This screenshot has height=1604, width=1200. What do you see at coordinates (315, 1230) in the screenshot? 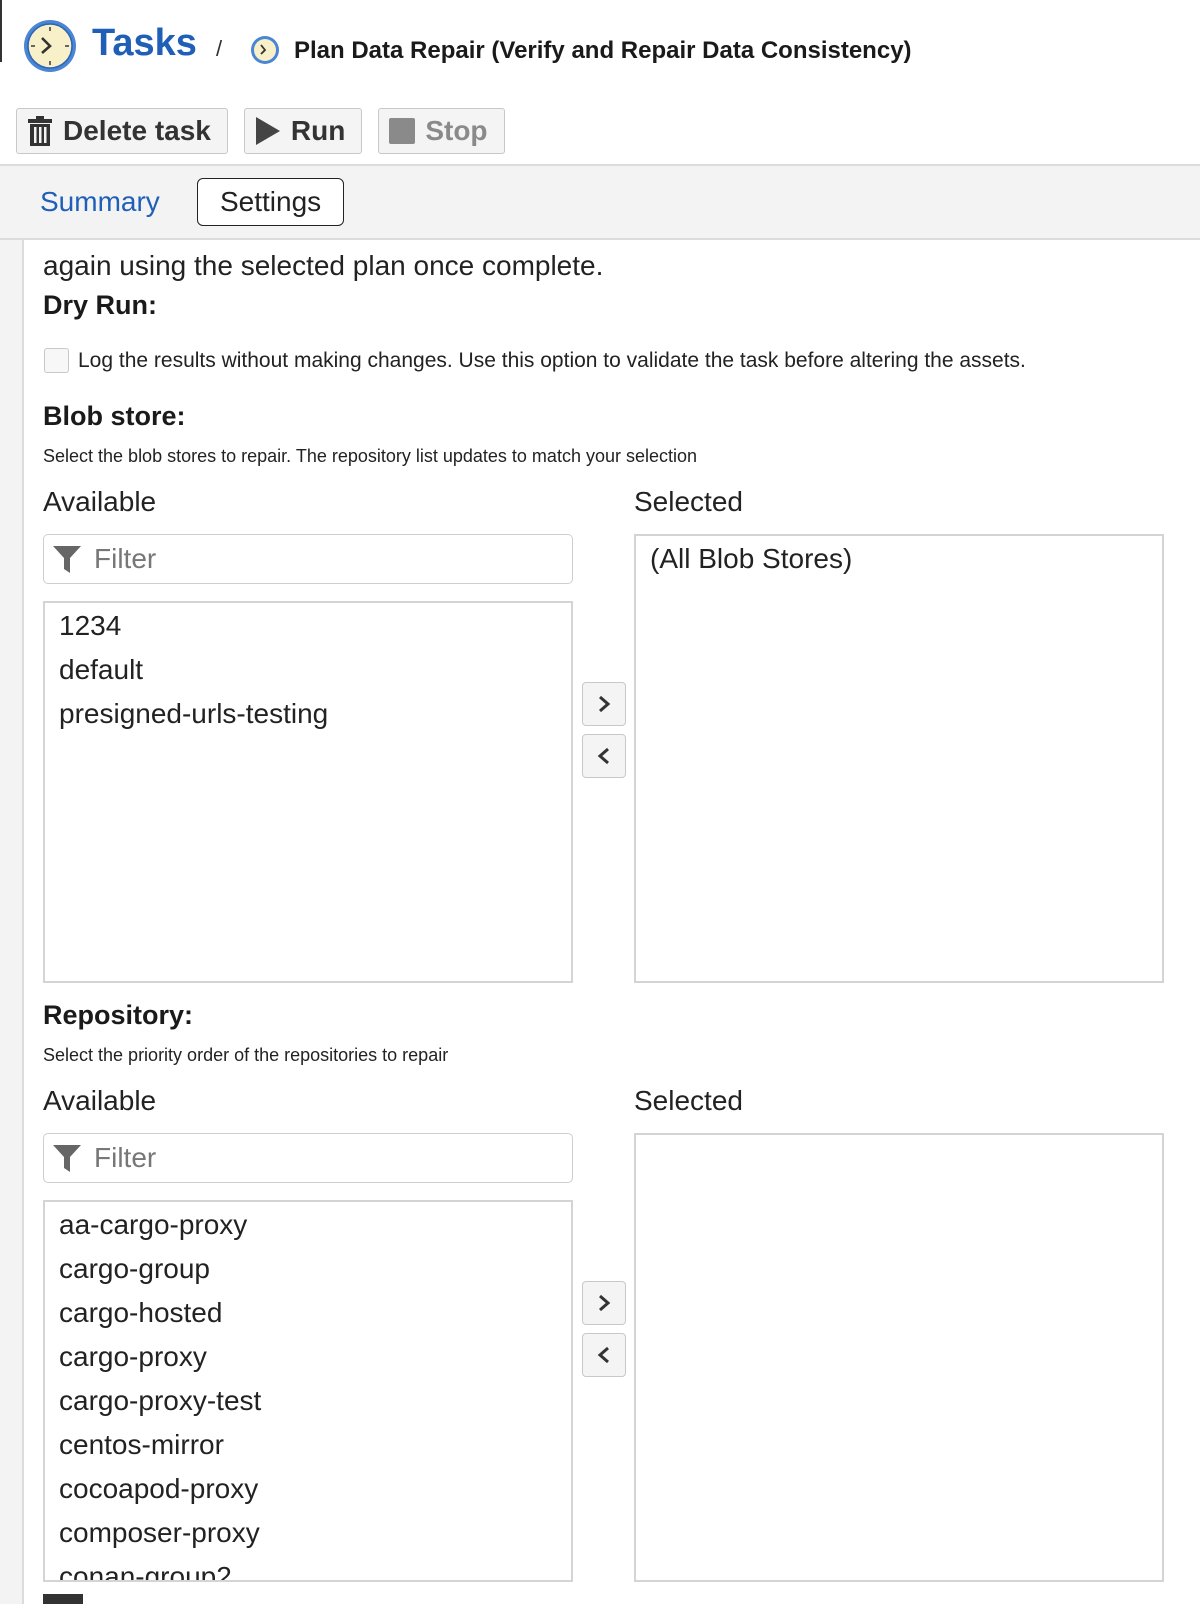
I see `list-item: aa-cargo-proxy` at bounding box center [315, 1230].